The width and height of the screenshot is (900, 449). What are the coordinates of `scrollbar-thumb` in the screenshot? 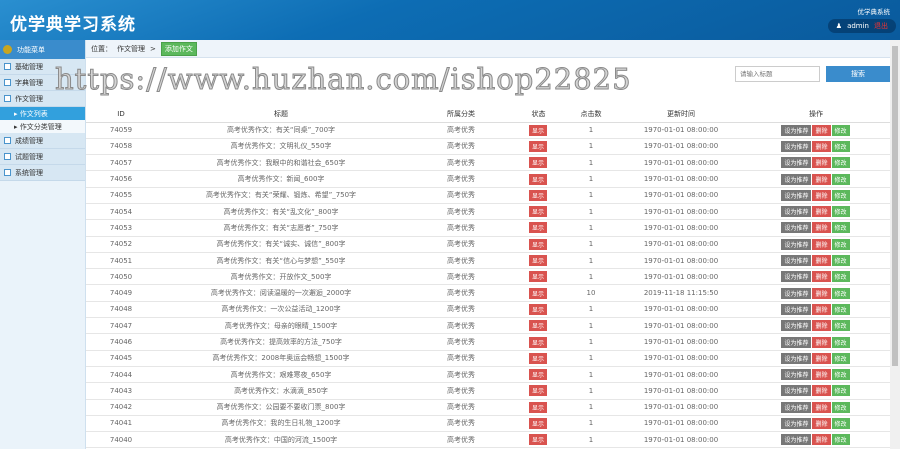 It's located at (895, 206).